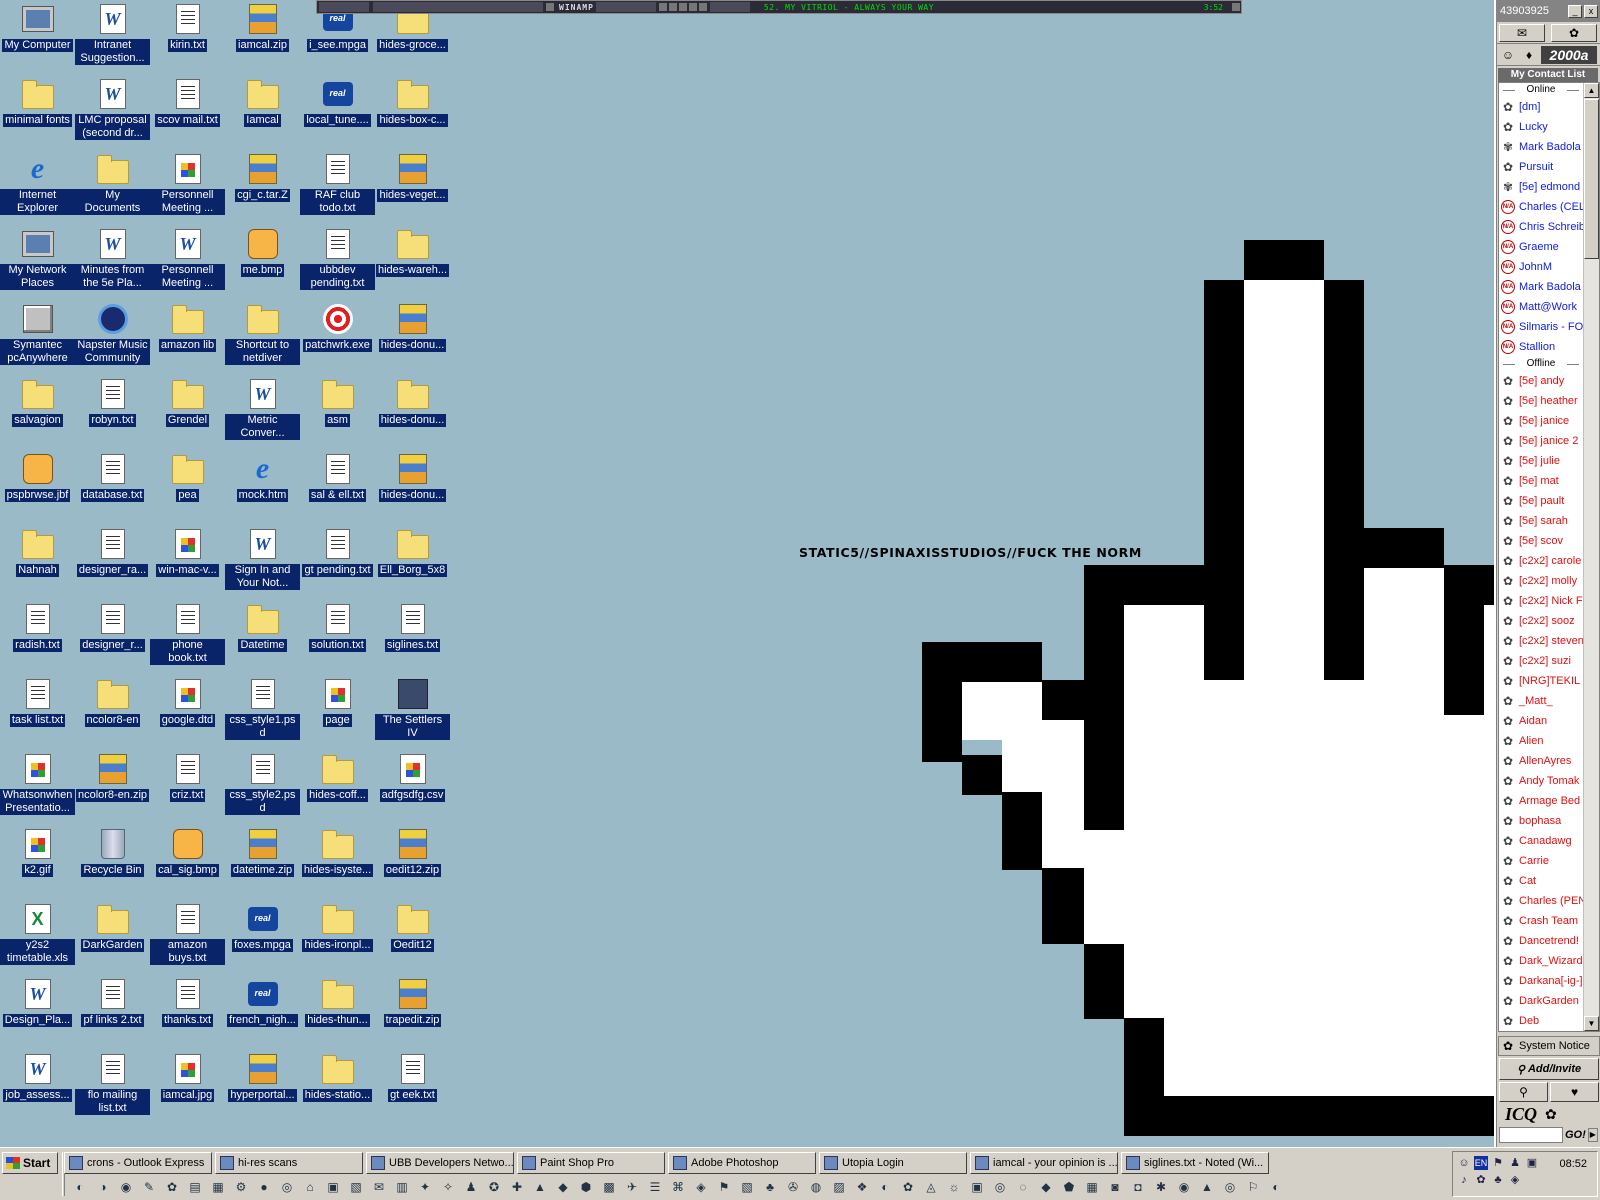  I want to click on contact-item: ✿ Canadawg, so click(1541, 841).